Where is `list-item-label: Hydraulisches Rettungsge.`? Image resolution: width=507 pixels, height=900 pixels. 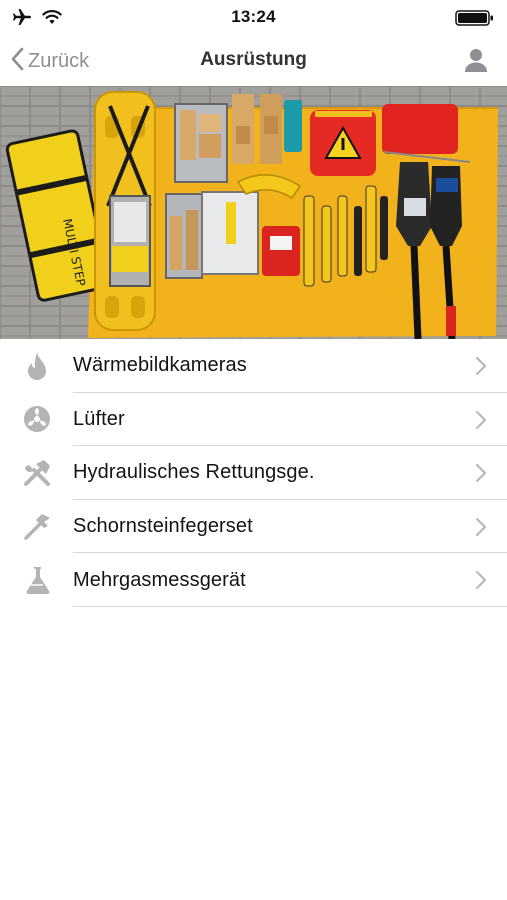
list-item-label: Hydraulisches Rettungsge. is located at coordinates (194, 472).